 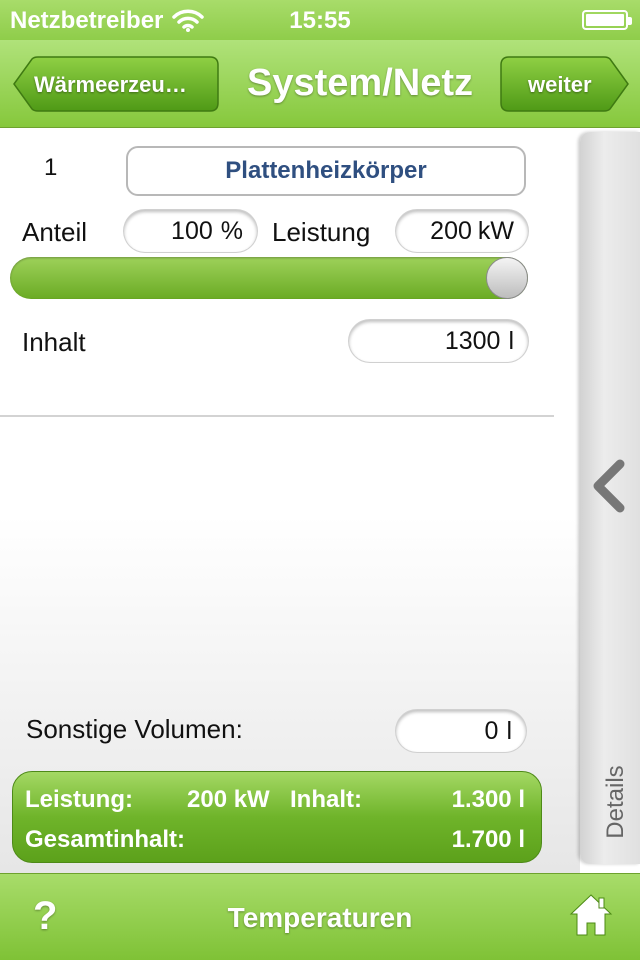 I want to click on sonstige-volumen-field: 0l, so click(x=461, y=731).